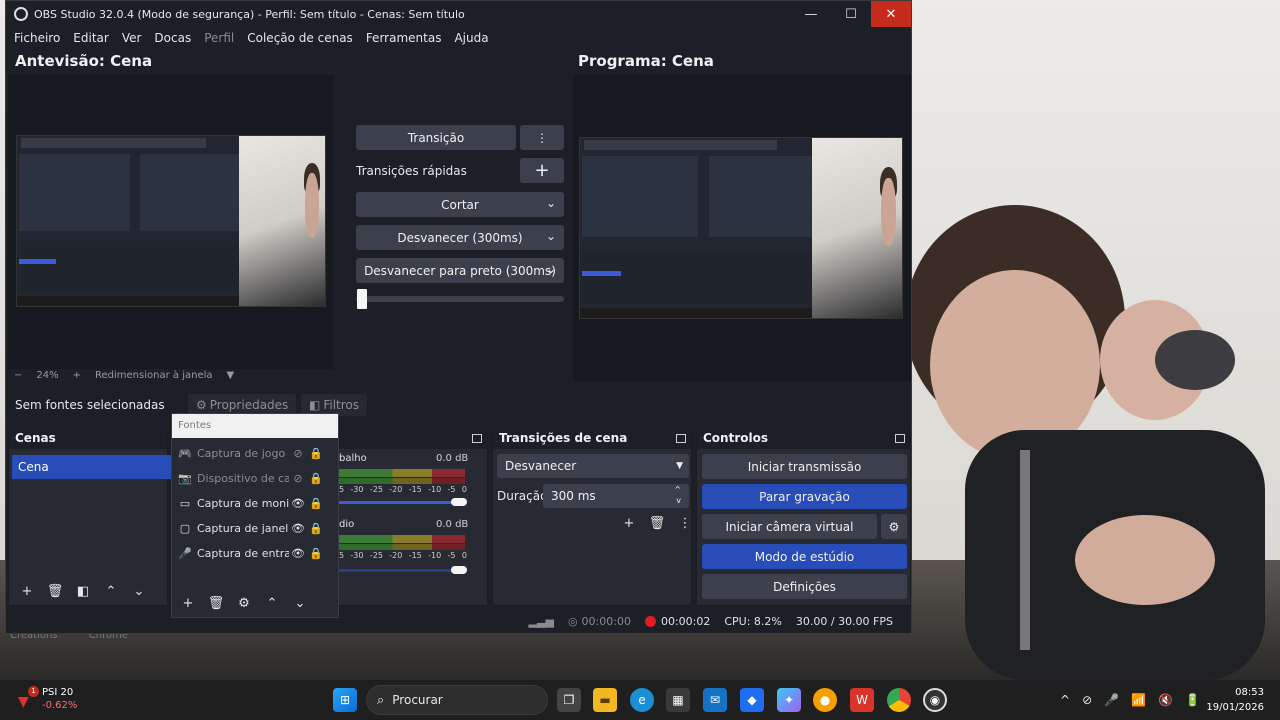 This screenshot has height=720, width=1280. Describe the element at coordinates (471, 38) in the screenshot. I see `menu-ajuda: Ajuda` at that location.